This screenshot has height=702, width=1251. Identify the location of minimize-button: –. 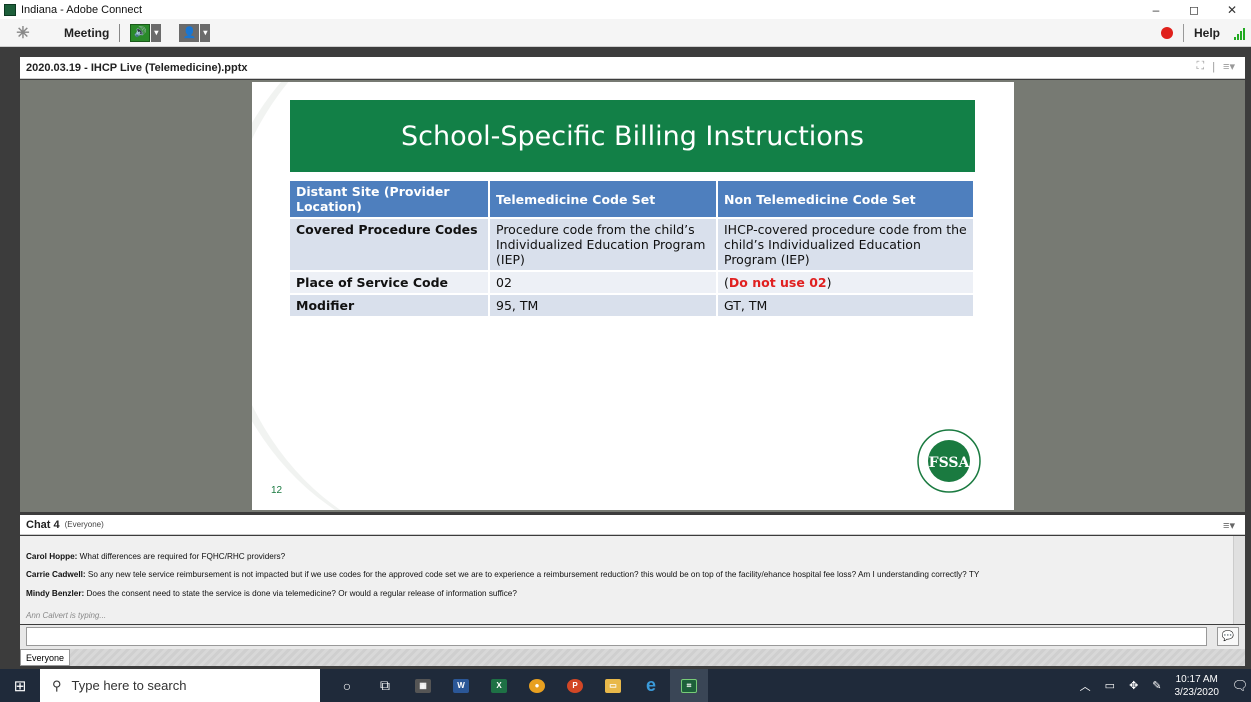
(1156, 9).